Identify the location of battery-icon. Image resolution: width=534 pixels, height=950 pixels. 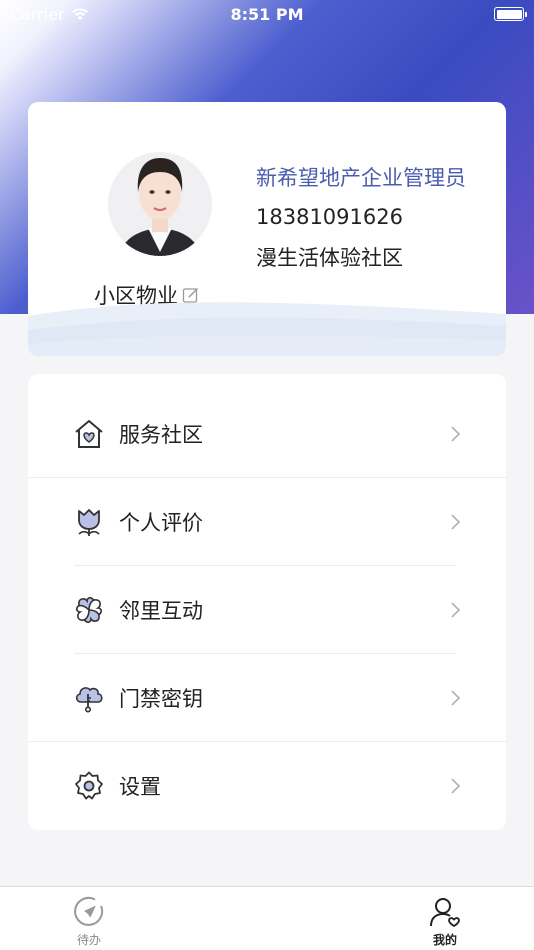
(510, 14).